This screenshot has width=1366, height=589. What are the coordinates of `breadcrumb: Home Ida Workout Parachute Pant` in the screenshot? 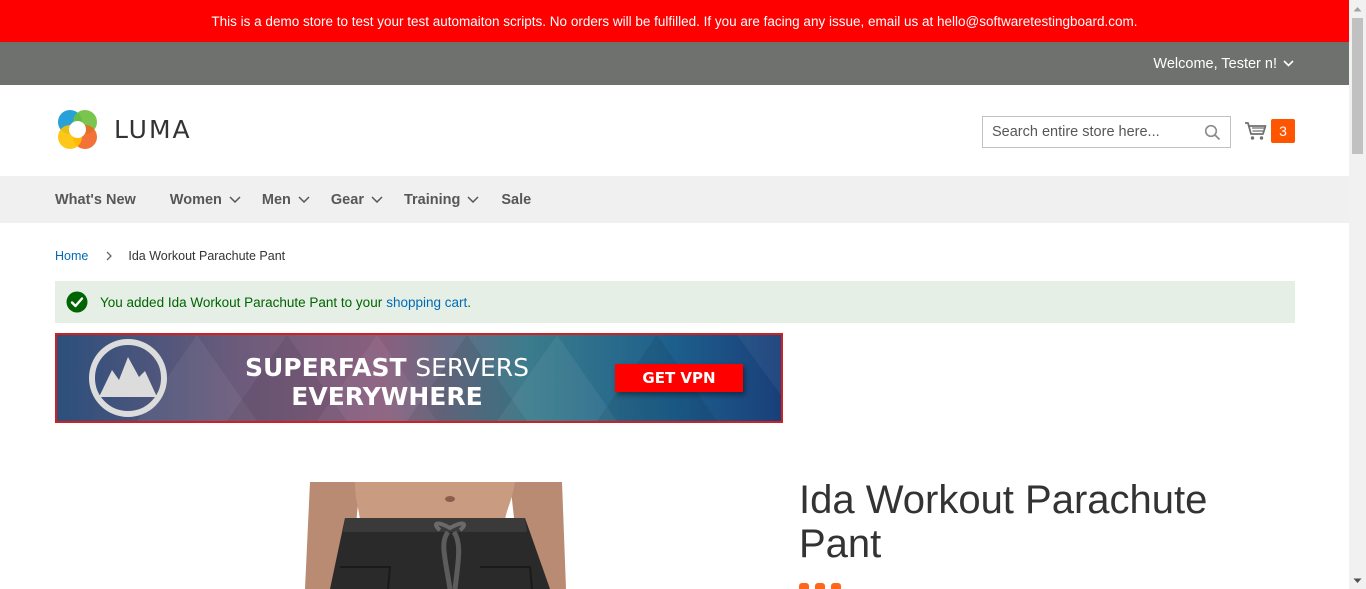 It's located at (170, 256).